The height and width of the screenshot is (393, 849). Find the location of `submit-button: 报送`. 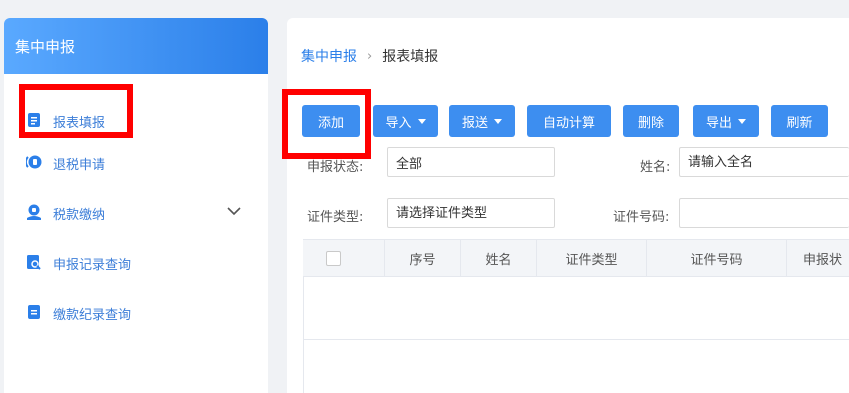

submit-button: 报送 is located at coordinates (482, 121).